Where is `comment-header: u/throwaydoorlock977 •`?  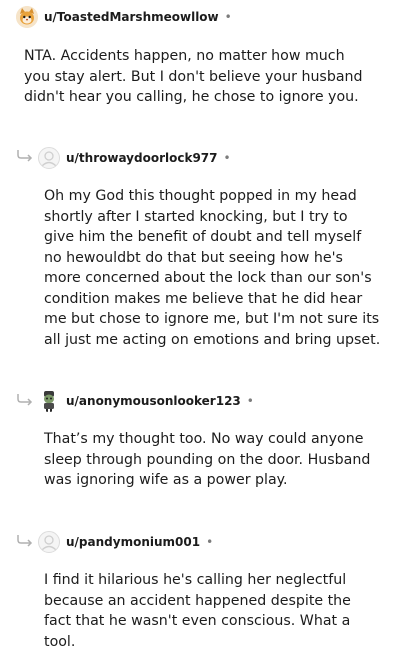
comment-header: u/throwaydoorlock977 • is located at coordinates (134, 158).